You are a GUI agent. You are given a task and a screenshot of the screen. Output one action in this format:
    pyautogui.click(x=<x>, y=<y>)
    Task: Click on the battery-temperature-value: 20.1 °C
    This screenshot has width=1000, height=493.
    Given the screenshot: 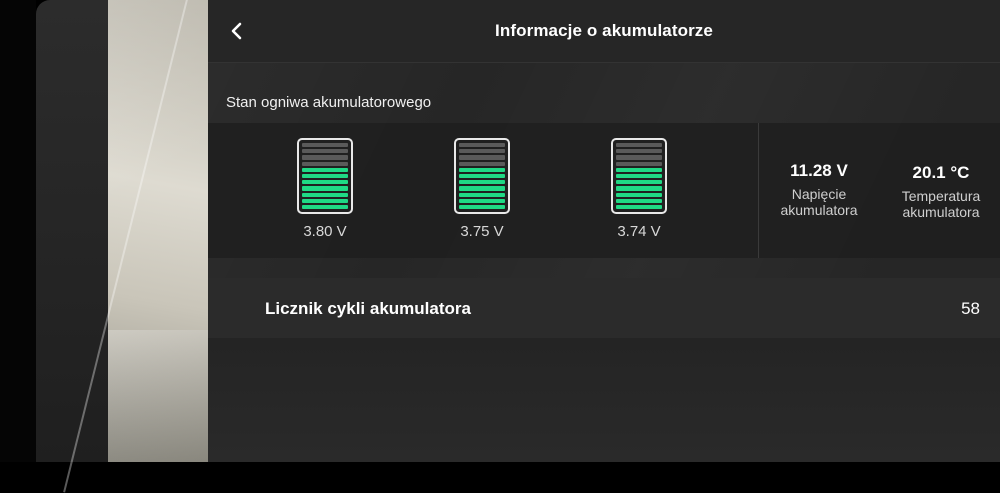 What is the action you would take?
    pyautogui.click(x=941, y=172)
    